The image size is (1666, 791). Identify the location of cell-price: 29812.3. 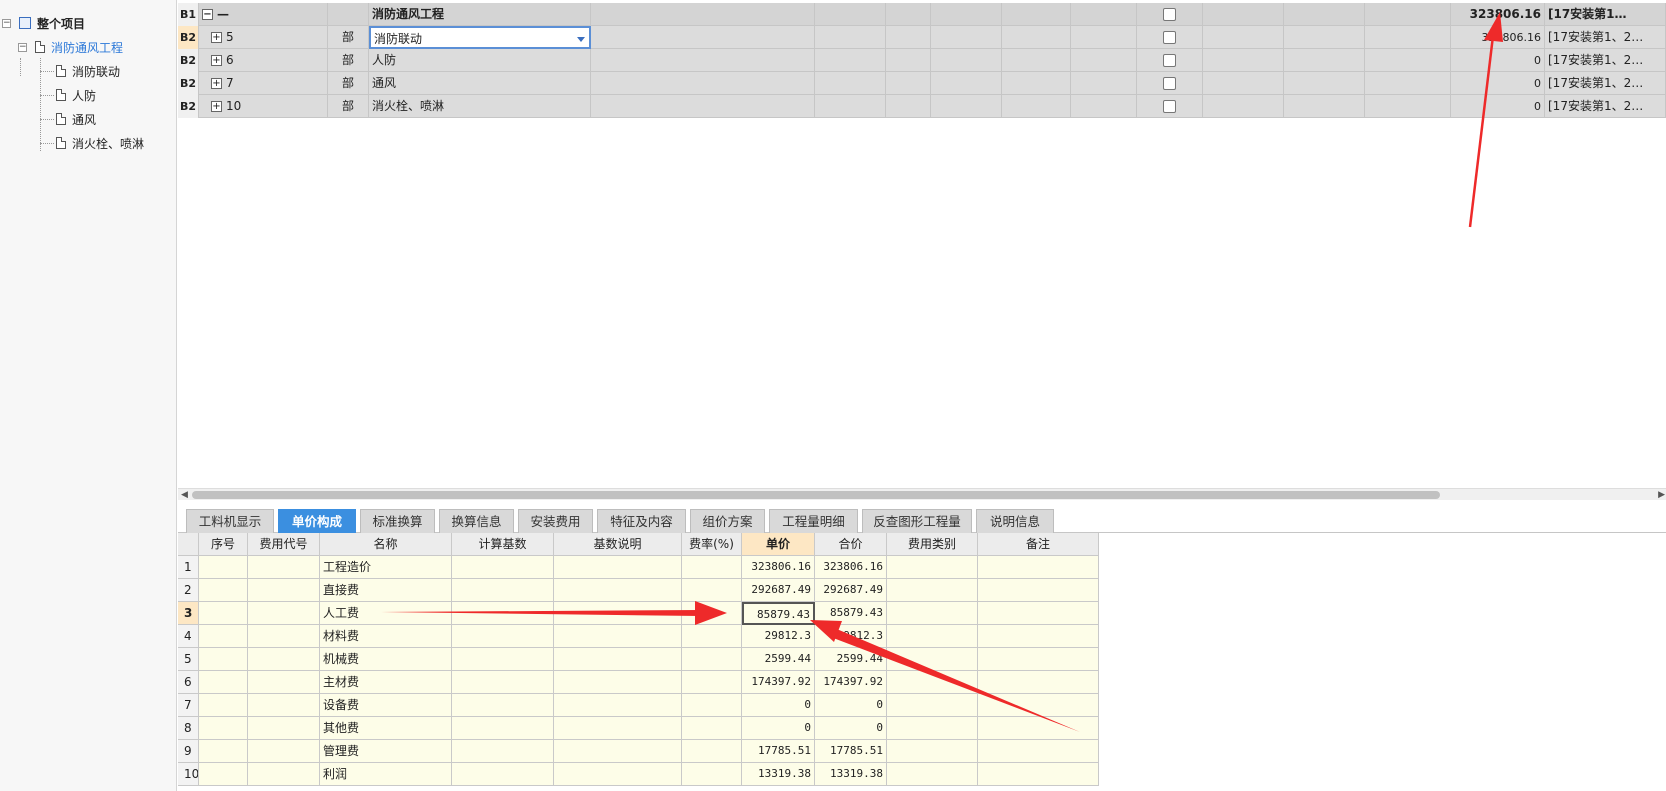
(778, 636).